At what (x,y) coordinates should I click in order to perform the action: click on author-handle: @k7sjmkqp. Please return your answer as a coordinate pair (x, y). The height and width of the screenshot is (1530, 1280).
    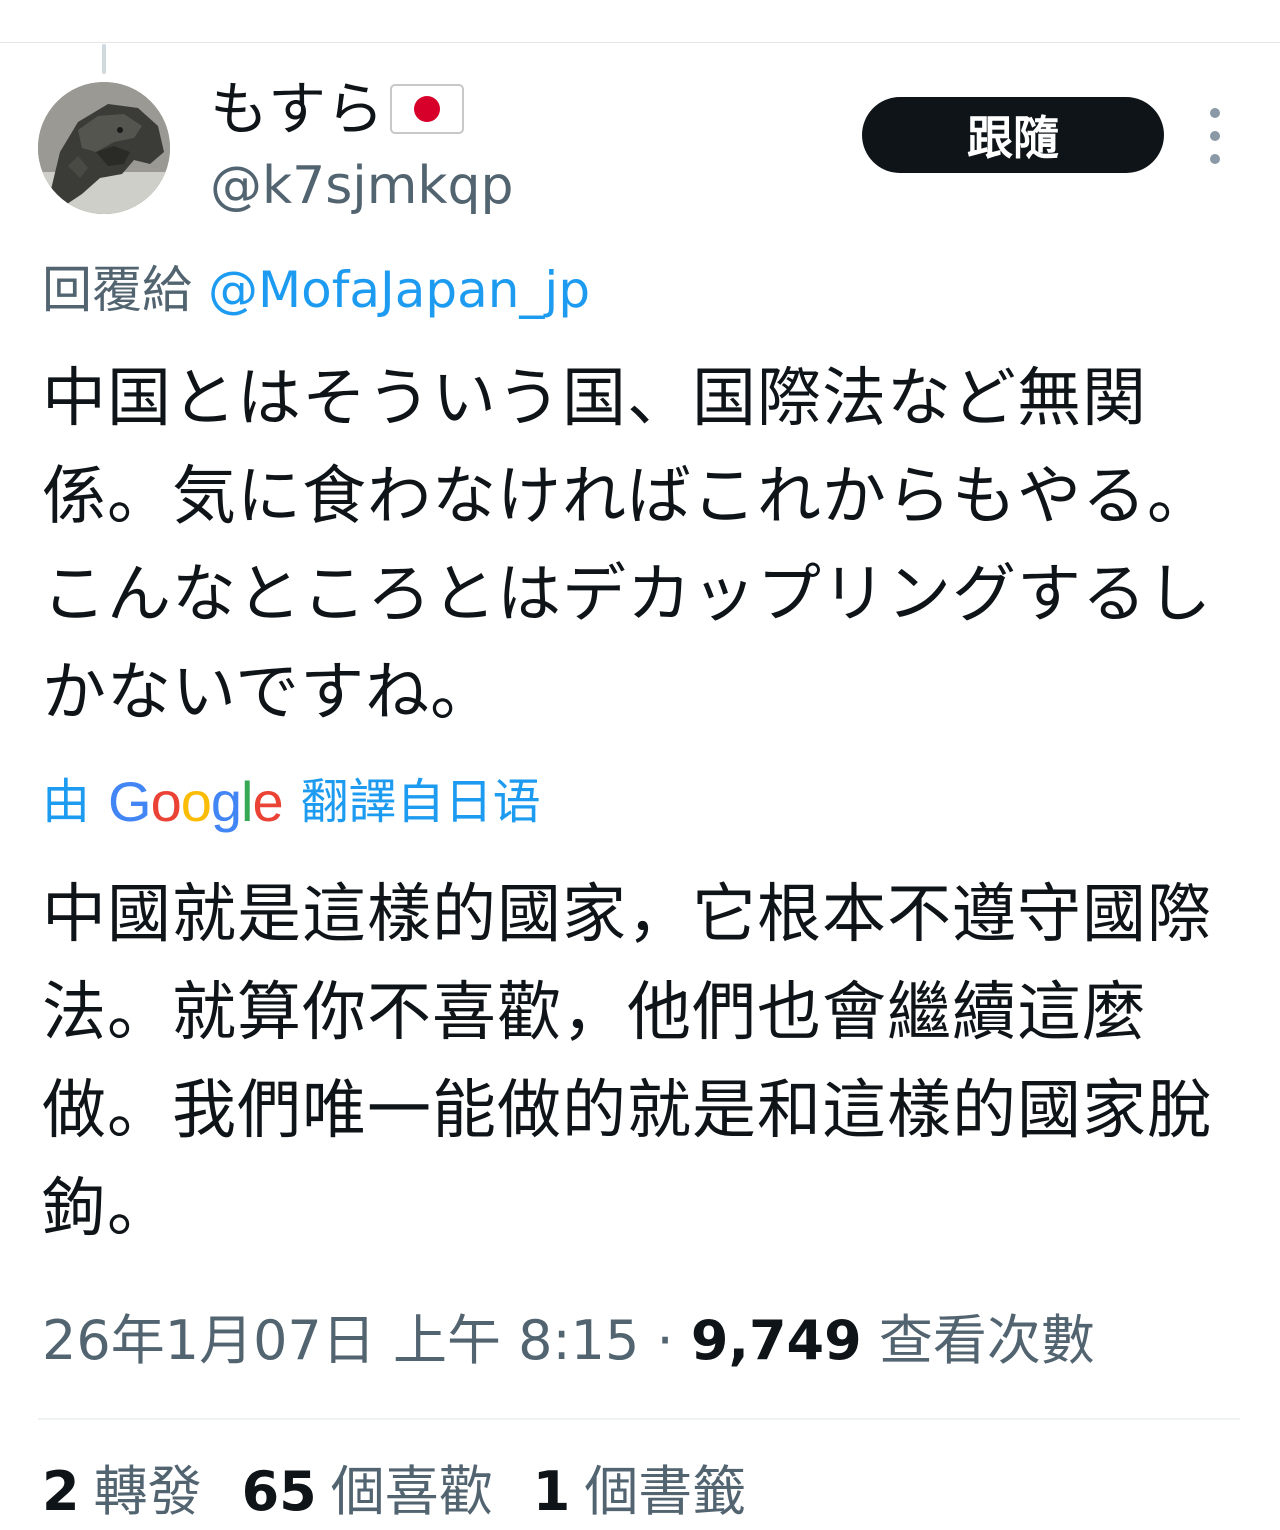
    Looking at the image, I should click on (362, 186).